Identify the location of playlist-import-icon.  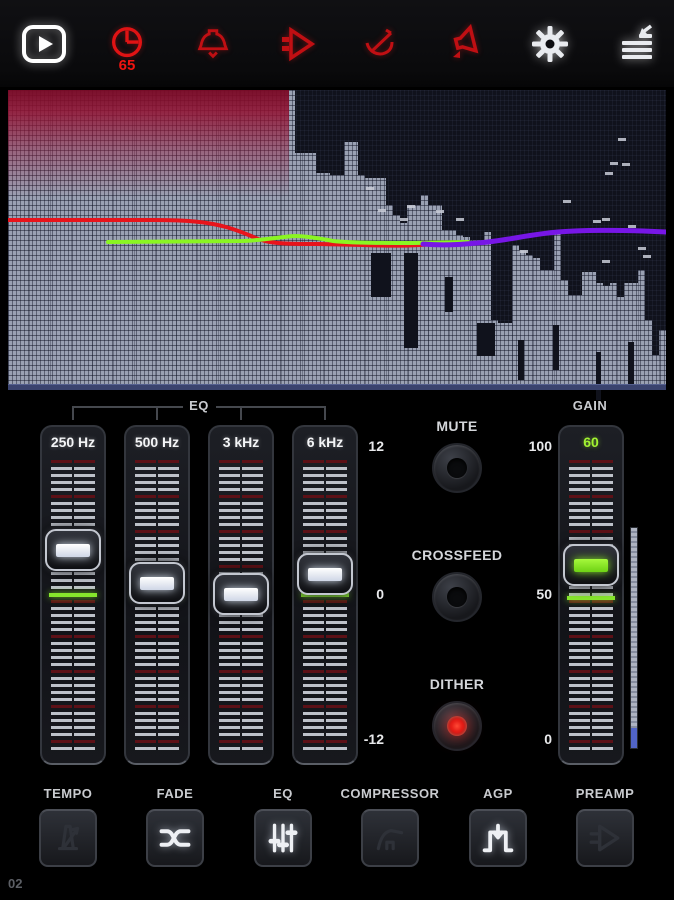
(637, 41).